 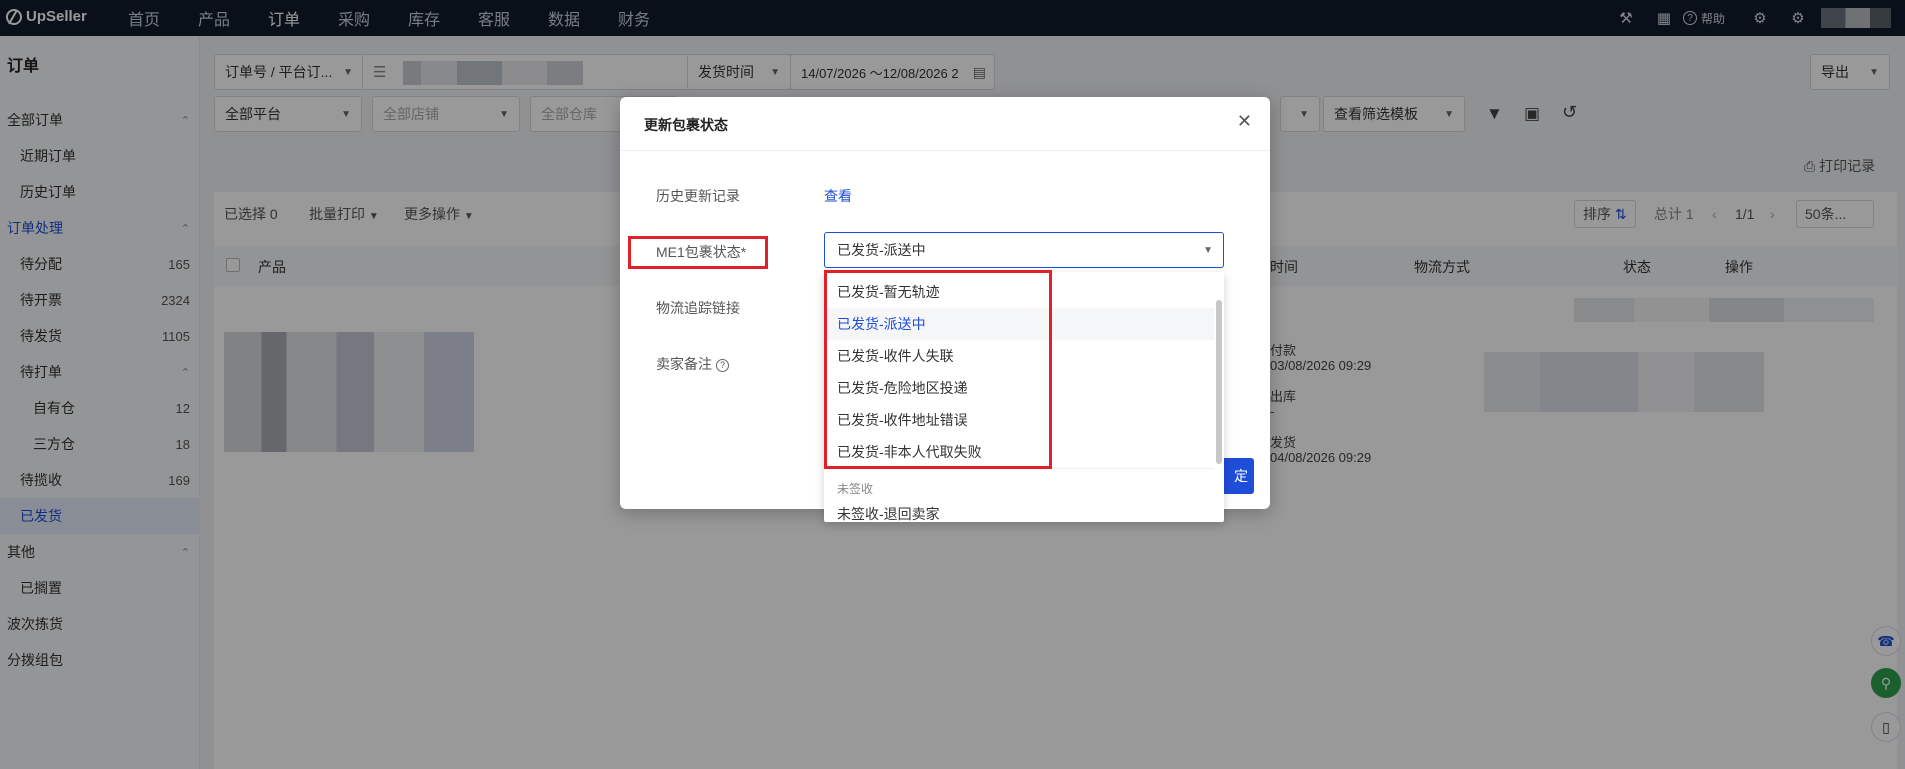 What do you see at coordinates (1244, 121) in the screenshot?
I see `close-icon: ✕` at bounding box center [1244, 121].